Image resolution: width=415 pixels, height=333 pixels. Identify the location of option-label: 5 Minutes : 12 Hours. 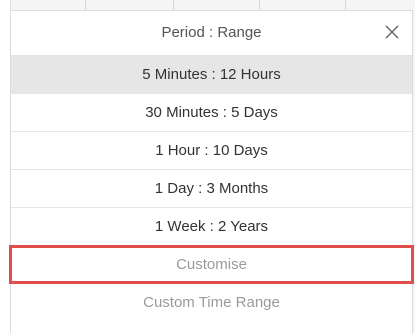
(211, 74).